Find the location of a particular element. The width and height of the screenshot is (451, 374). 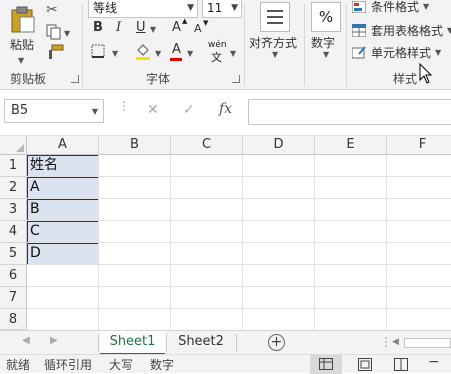

row-header-5: 5 is located at coordinates (13, 254).